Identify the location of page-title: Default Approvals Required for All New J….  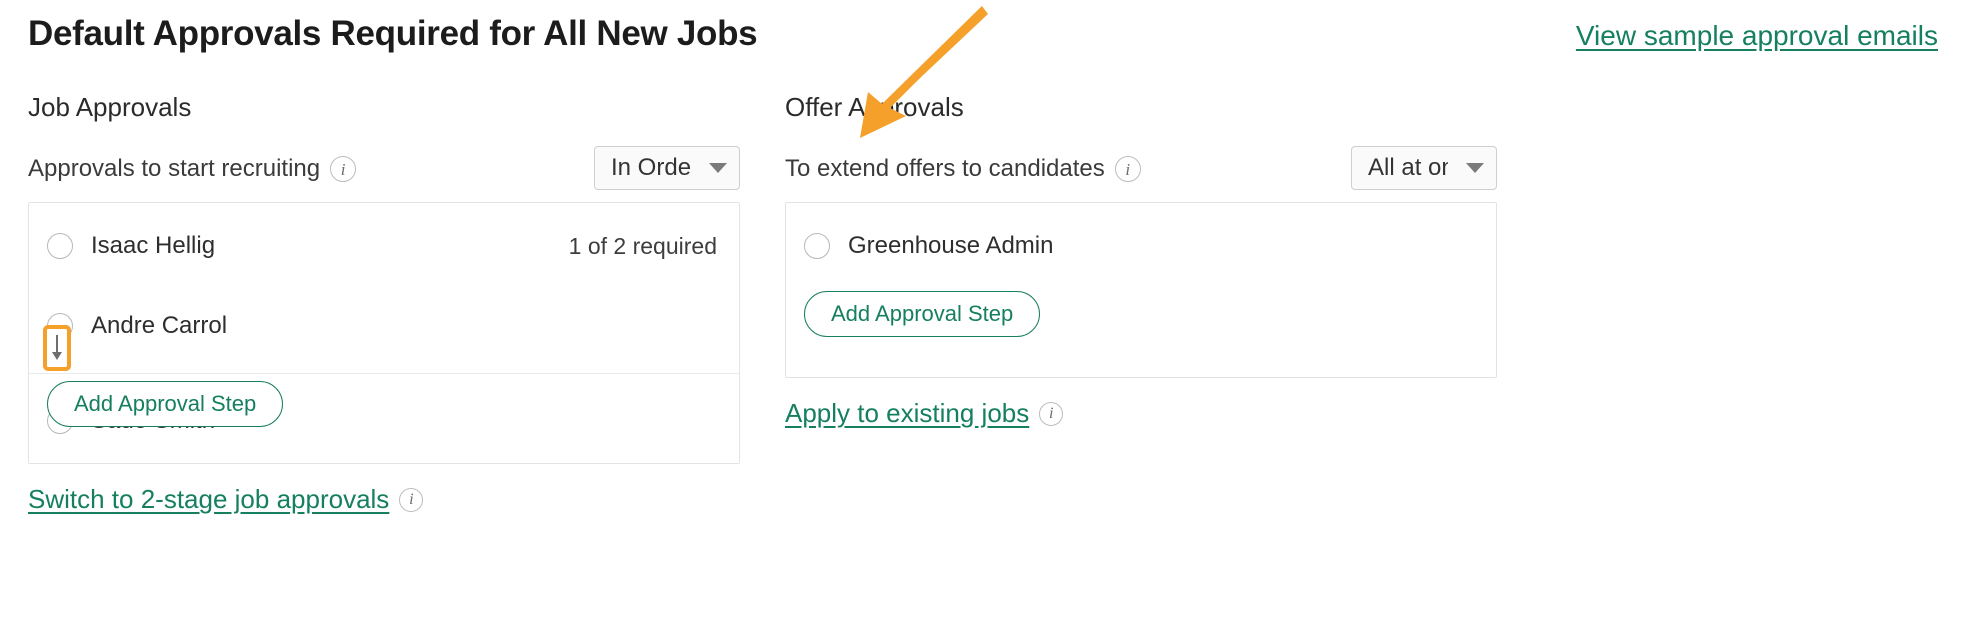
(393, 33).